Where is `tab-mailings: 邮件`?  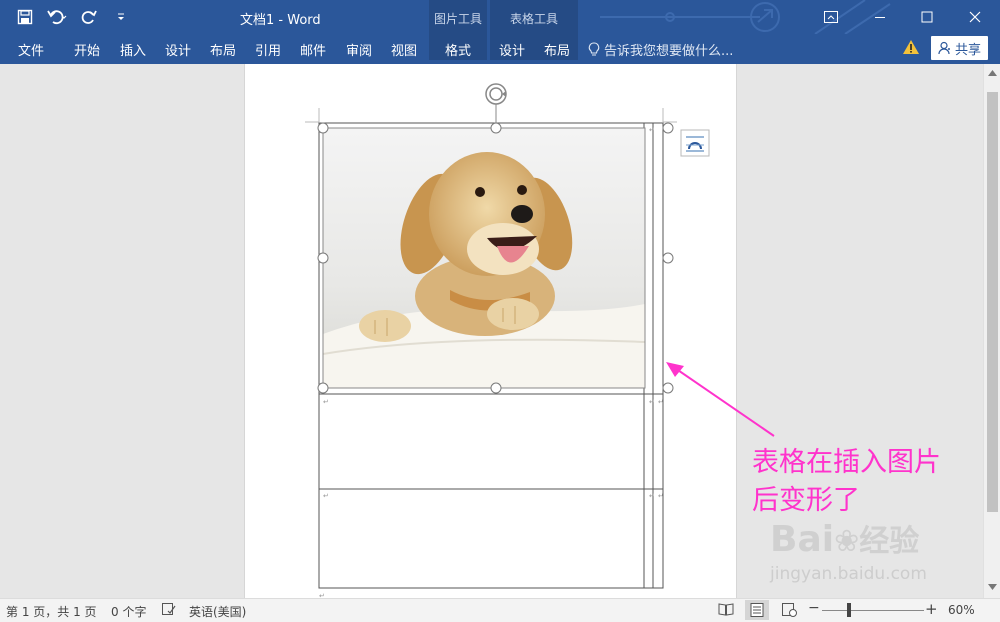 tab-mailings: 邮件 is located at coordinates (313, 49).